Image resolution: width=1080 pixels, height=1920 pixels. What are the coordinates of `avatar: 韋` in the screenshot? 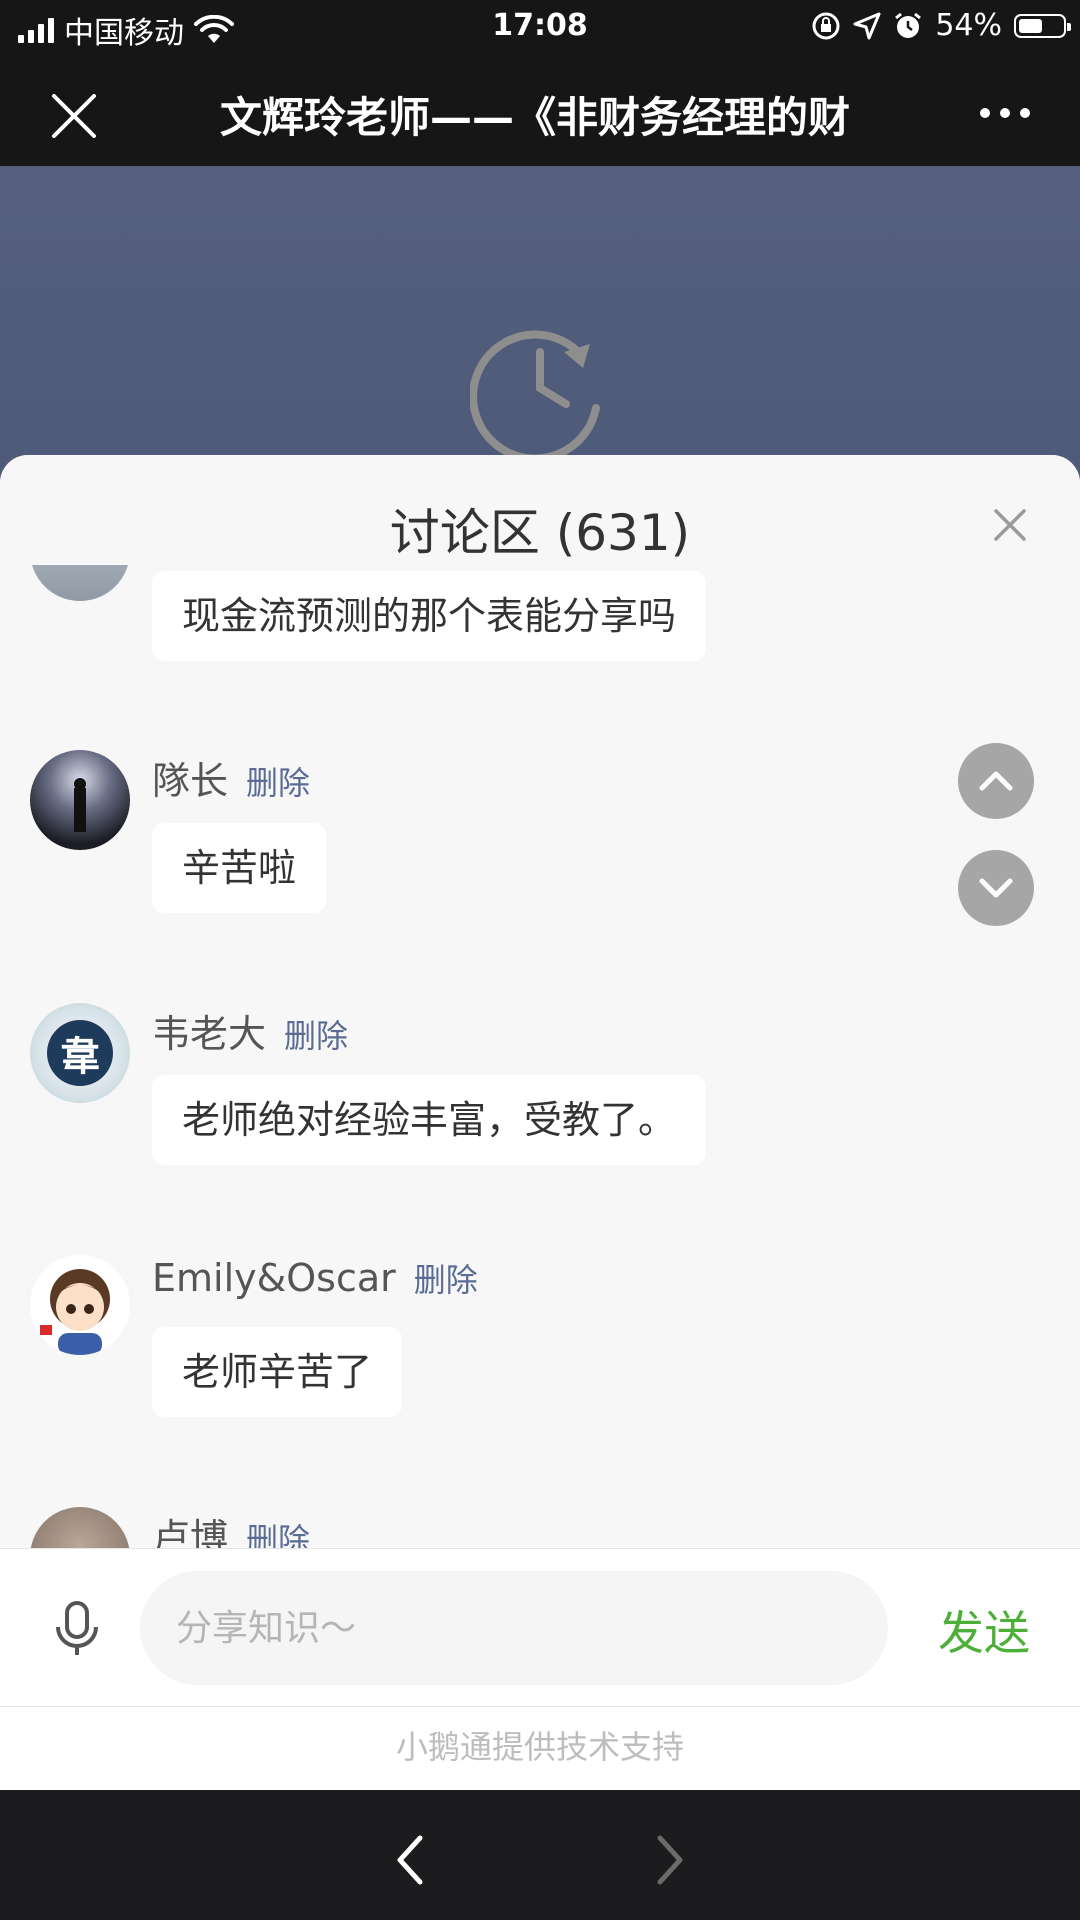 It's located at (80, 1053).